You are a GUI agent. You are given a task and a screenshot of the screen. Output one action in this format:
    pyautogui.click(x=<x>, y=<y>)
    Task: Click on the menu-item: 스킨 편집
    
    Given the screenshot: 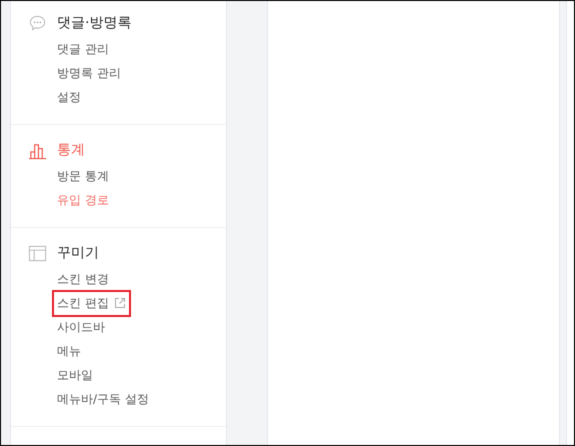 What is the action you would take?
    pyautogui.click(x=91, y=303)
    